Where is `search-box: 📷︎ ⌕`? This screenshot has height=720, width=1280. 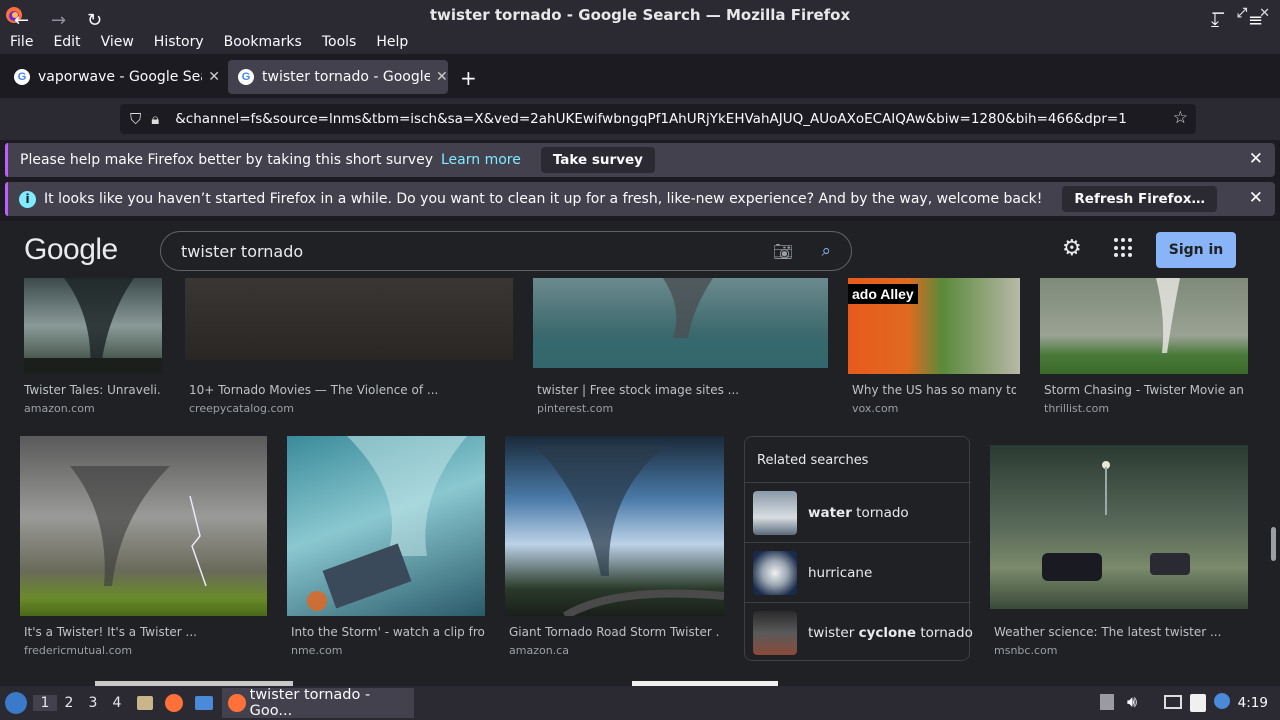 search-box: 📷︎ ⌕ is located at coordinates (506, 251).